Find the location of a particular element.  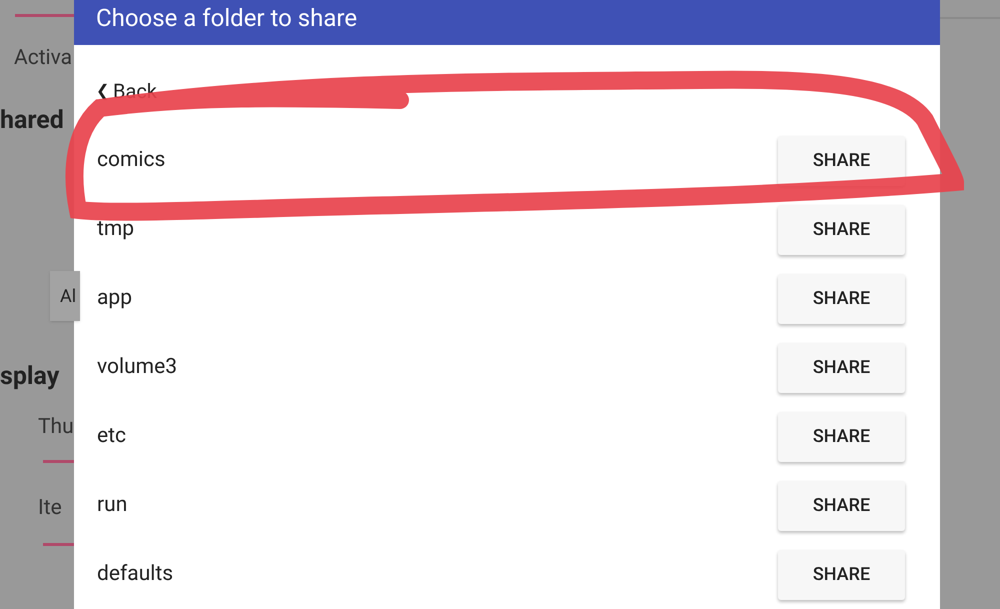

folder-name: tmp is located at coordinates (115, 229).